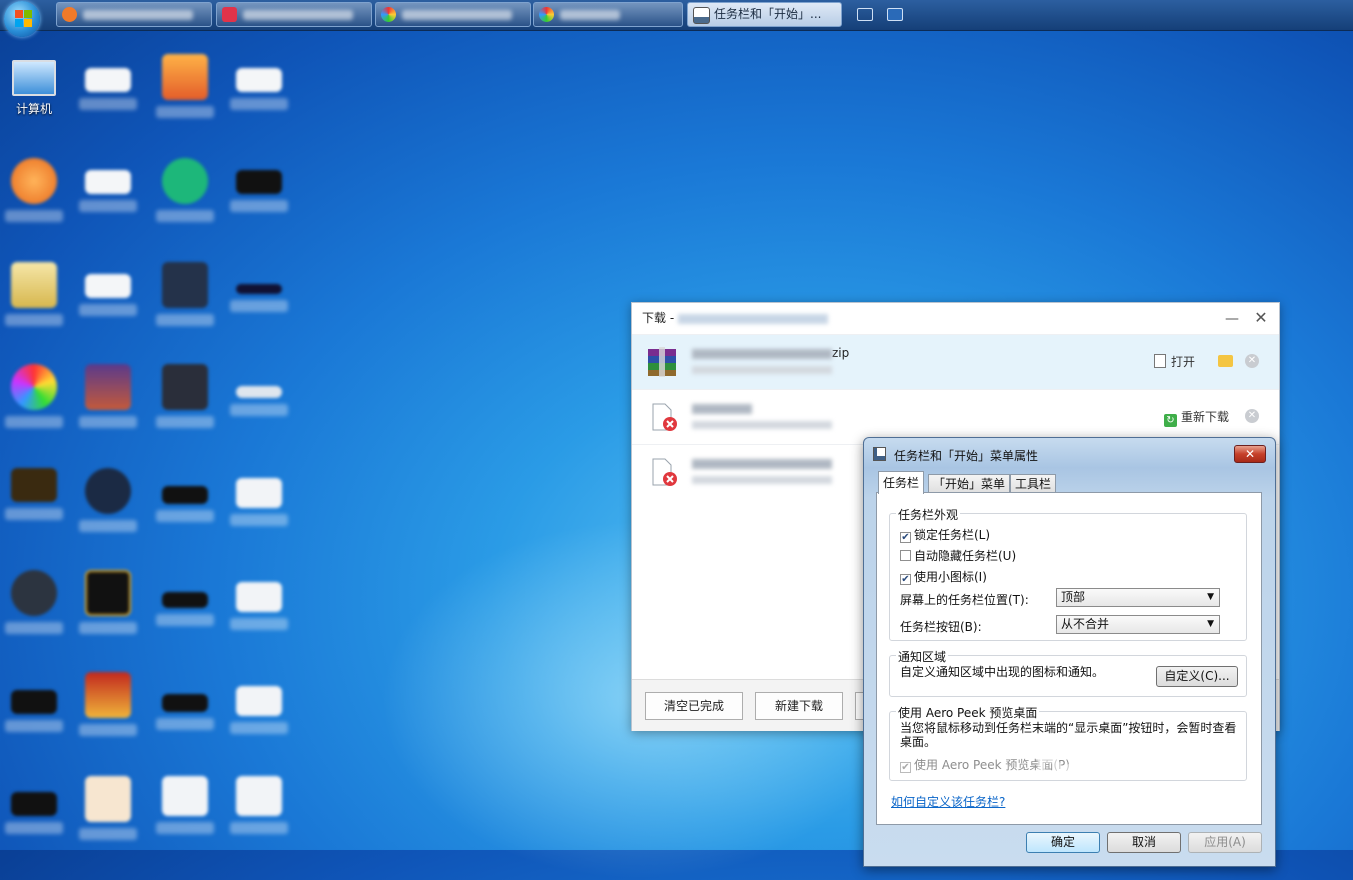 The image size is (1353, 880). I want to click on position-select-value: 顶部, so click(1073, 597).